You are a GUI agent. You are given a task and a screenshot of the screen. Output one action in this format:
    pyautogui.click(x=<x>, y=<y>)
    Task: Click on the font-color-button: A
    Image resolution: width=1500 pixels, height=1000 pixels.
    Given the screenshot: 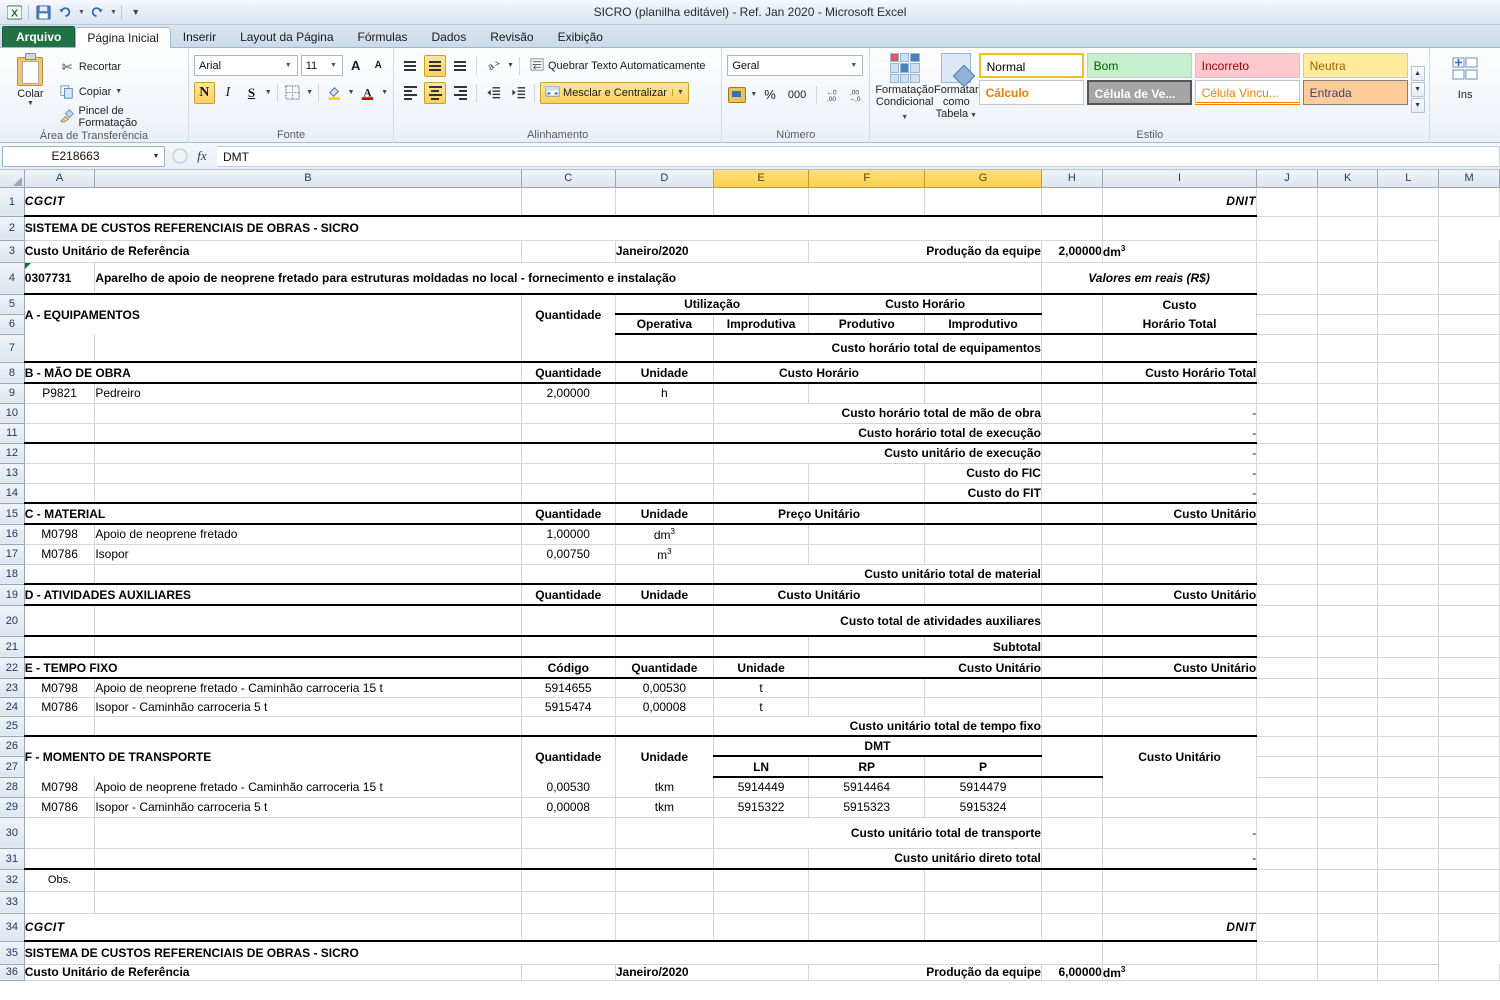 What is the action you would take?
    pyautogui.click(x=368, y=93)
    